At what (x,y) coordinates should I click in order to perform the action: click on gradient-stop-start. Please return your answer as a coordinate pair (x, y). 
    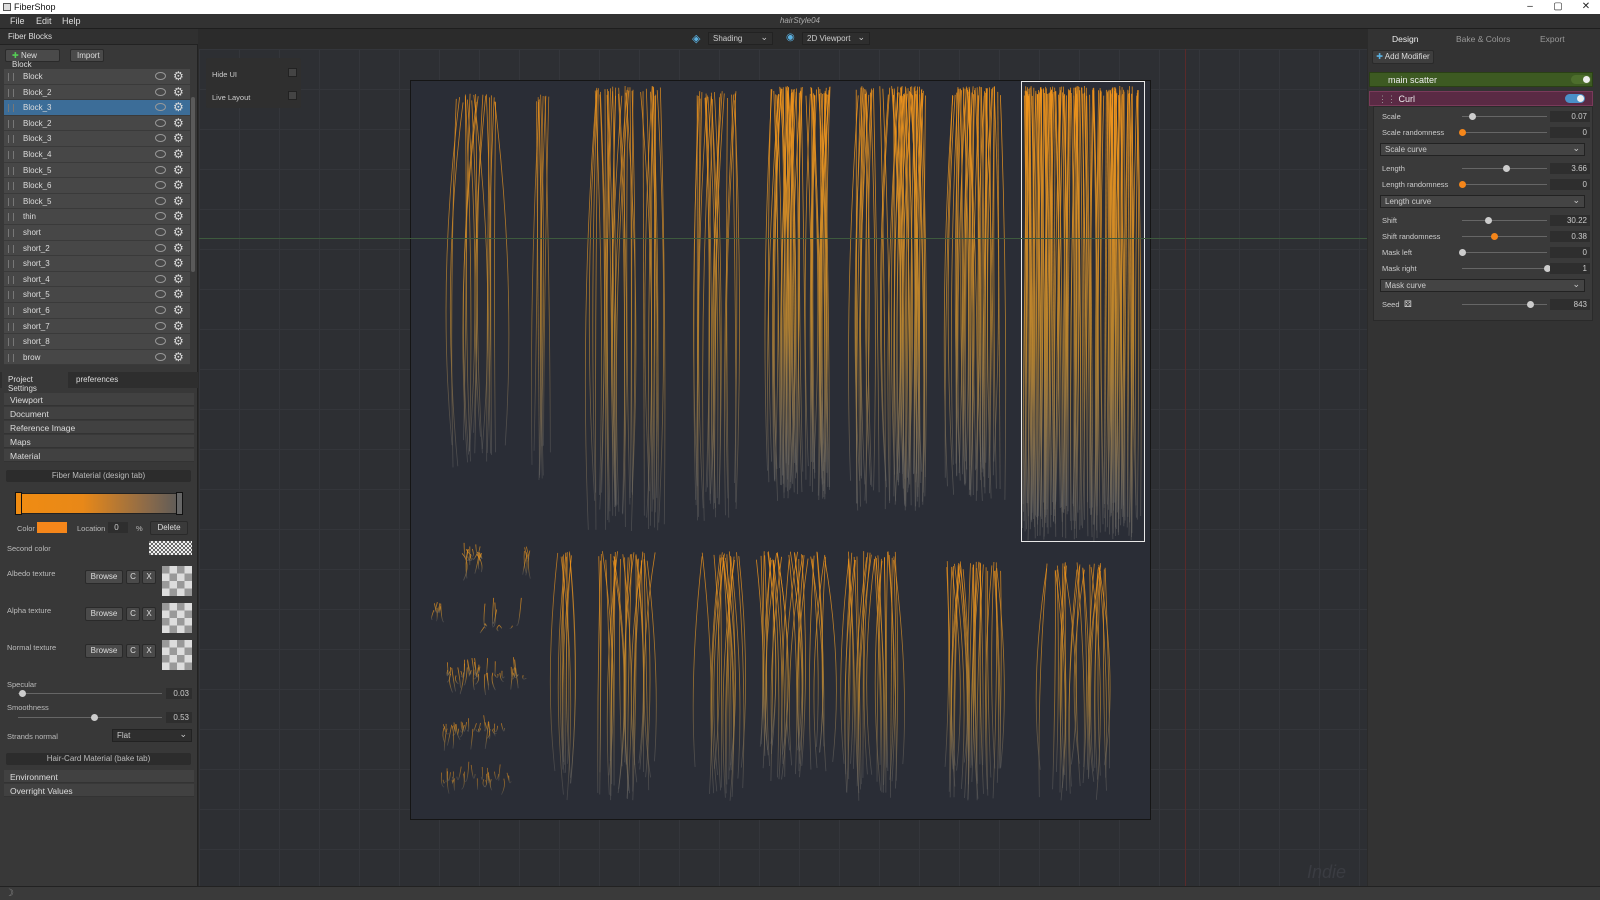
    Looking at the image, I should click on (18, 503).